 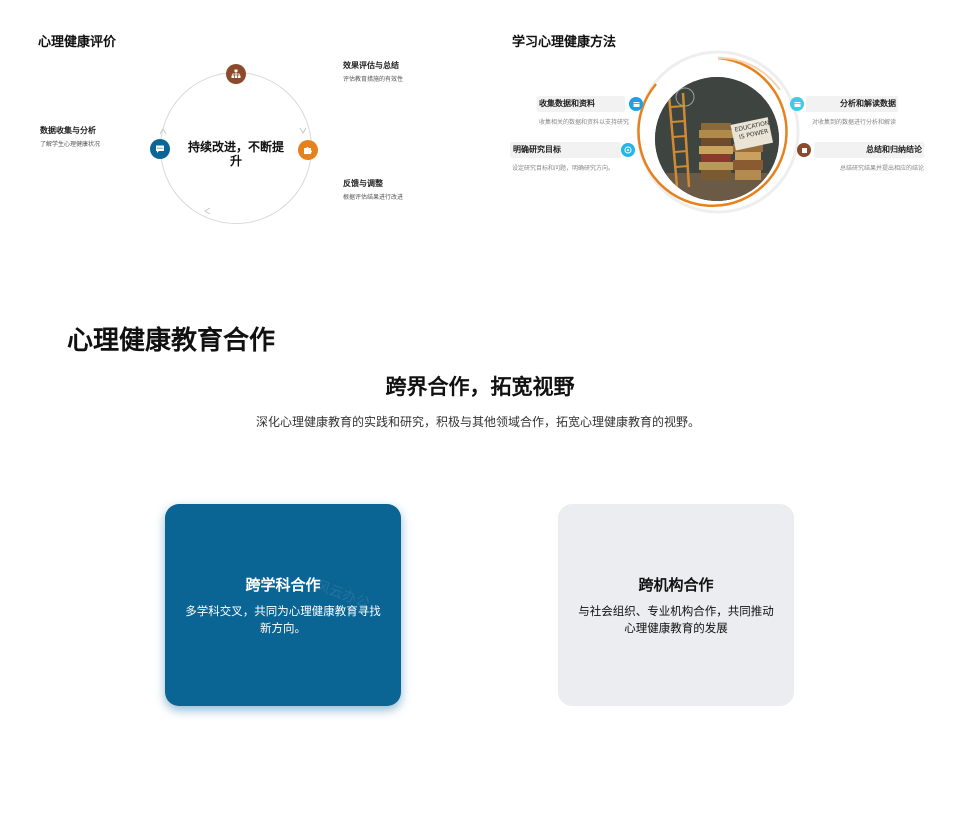 I want to click on step-title: 反馈与调整, so click(x=363, y=183).